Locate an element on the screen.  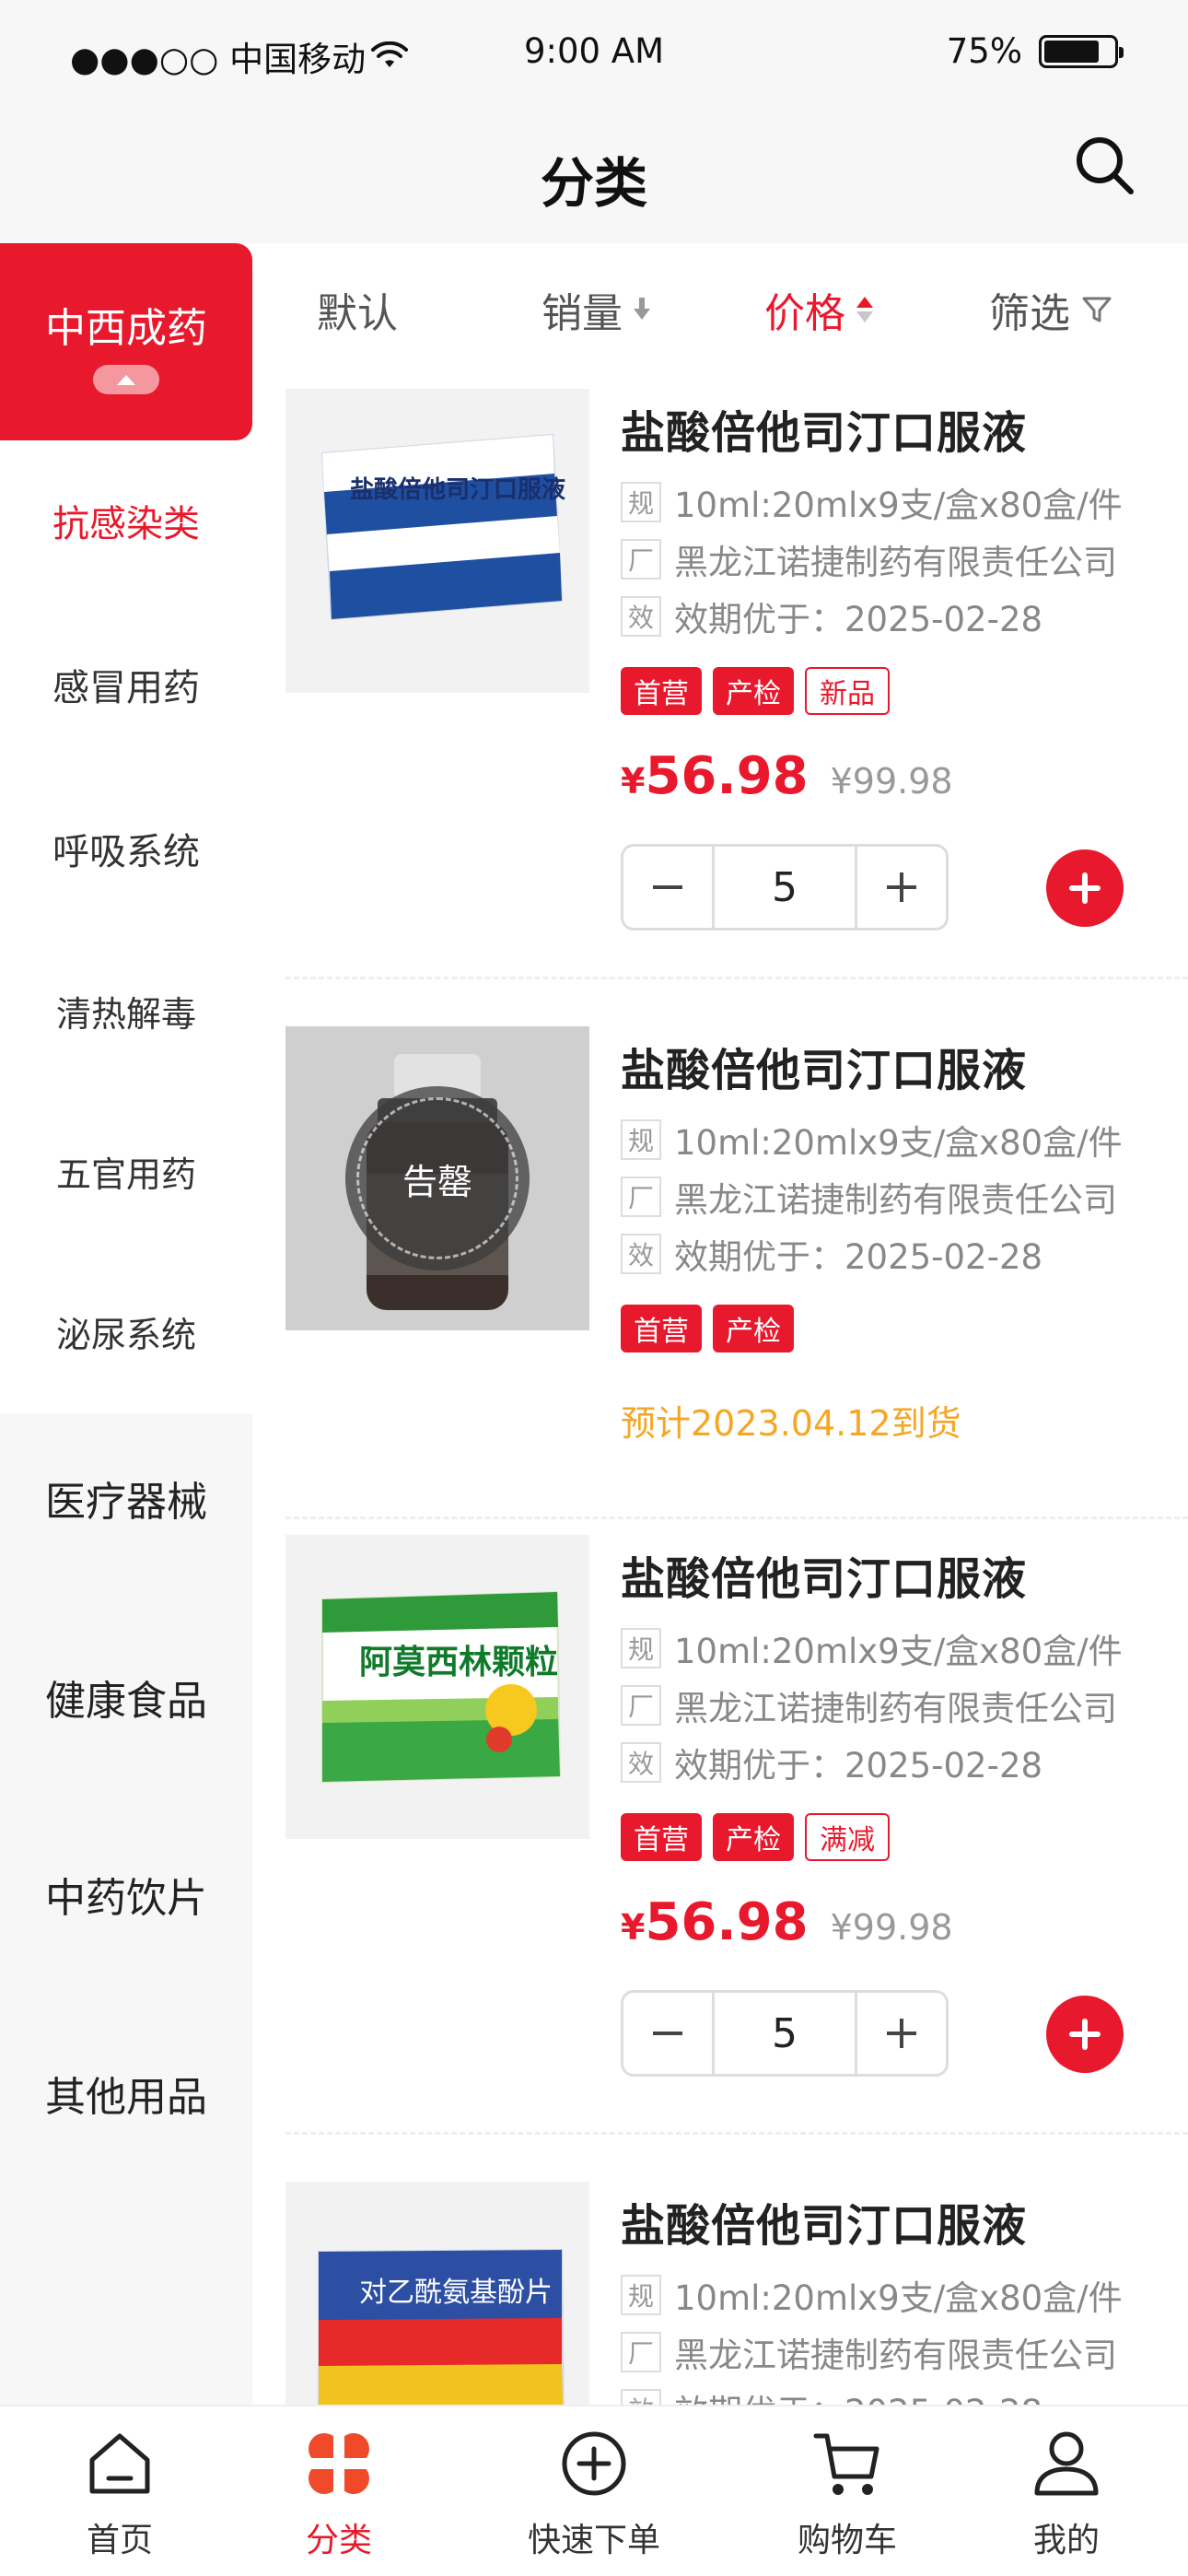
filter-label: 筛选 is located at coordinates (1029, 313).